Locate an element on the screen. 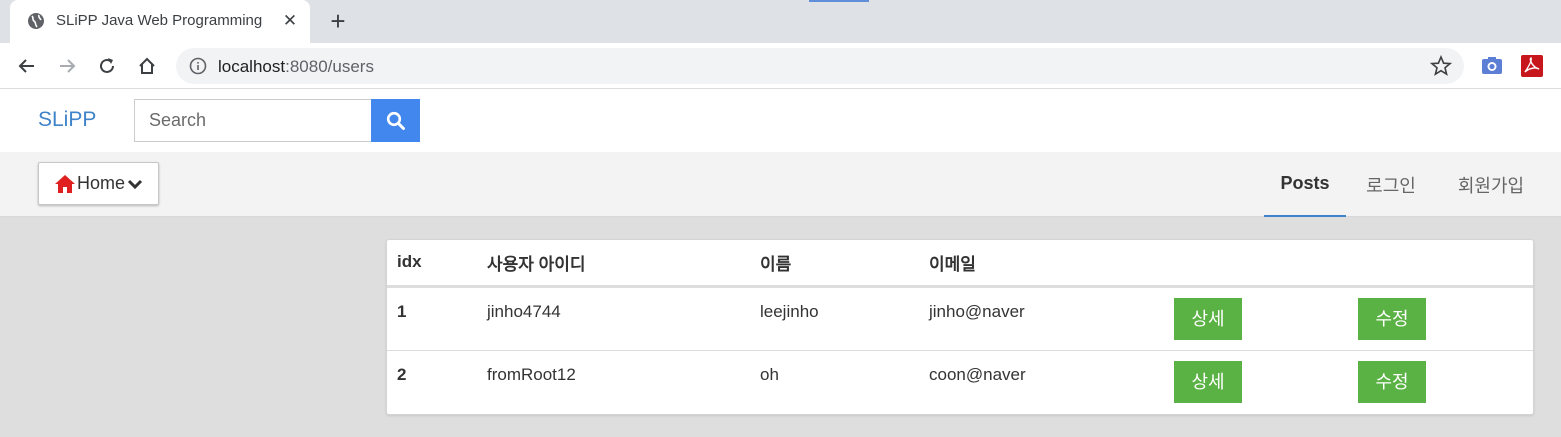 This screenshot has width=1561, height=437. camera-icon is located at coordinates (1492, 66).